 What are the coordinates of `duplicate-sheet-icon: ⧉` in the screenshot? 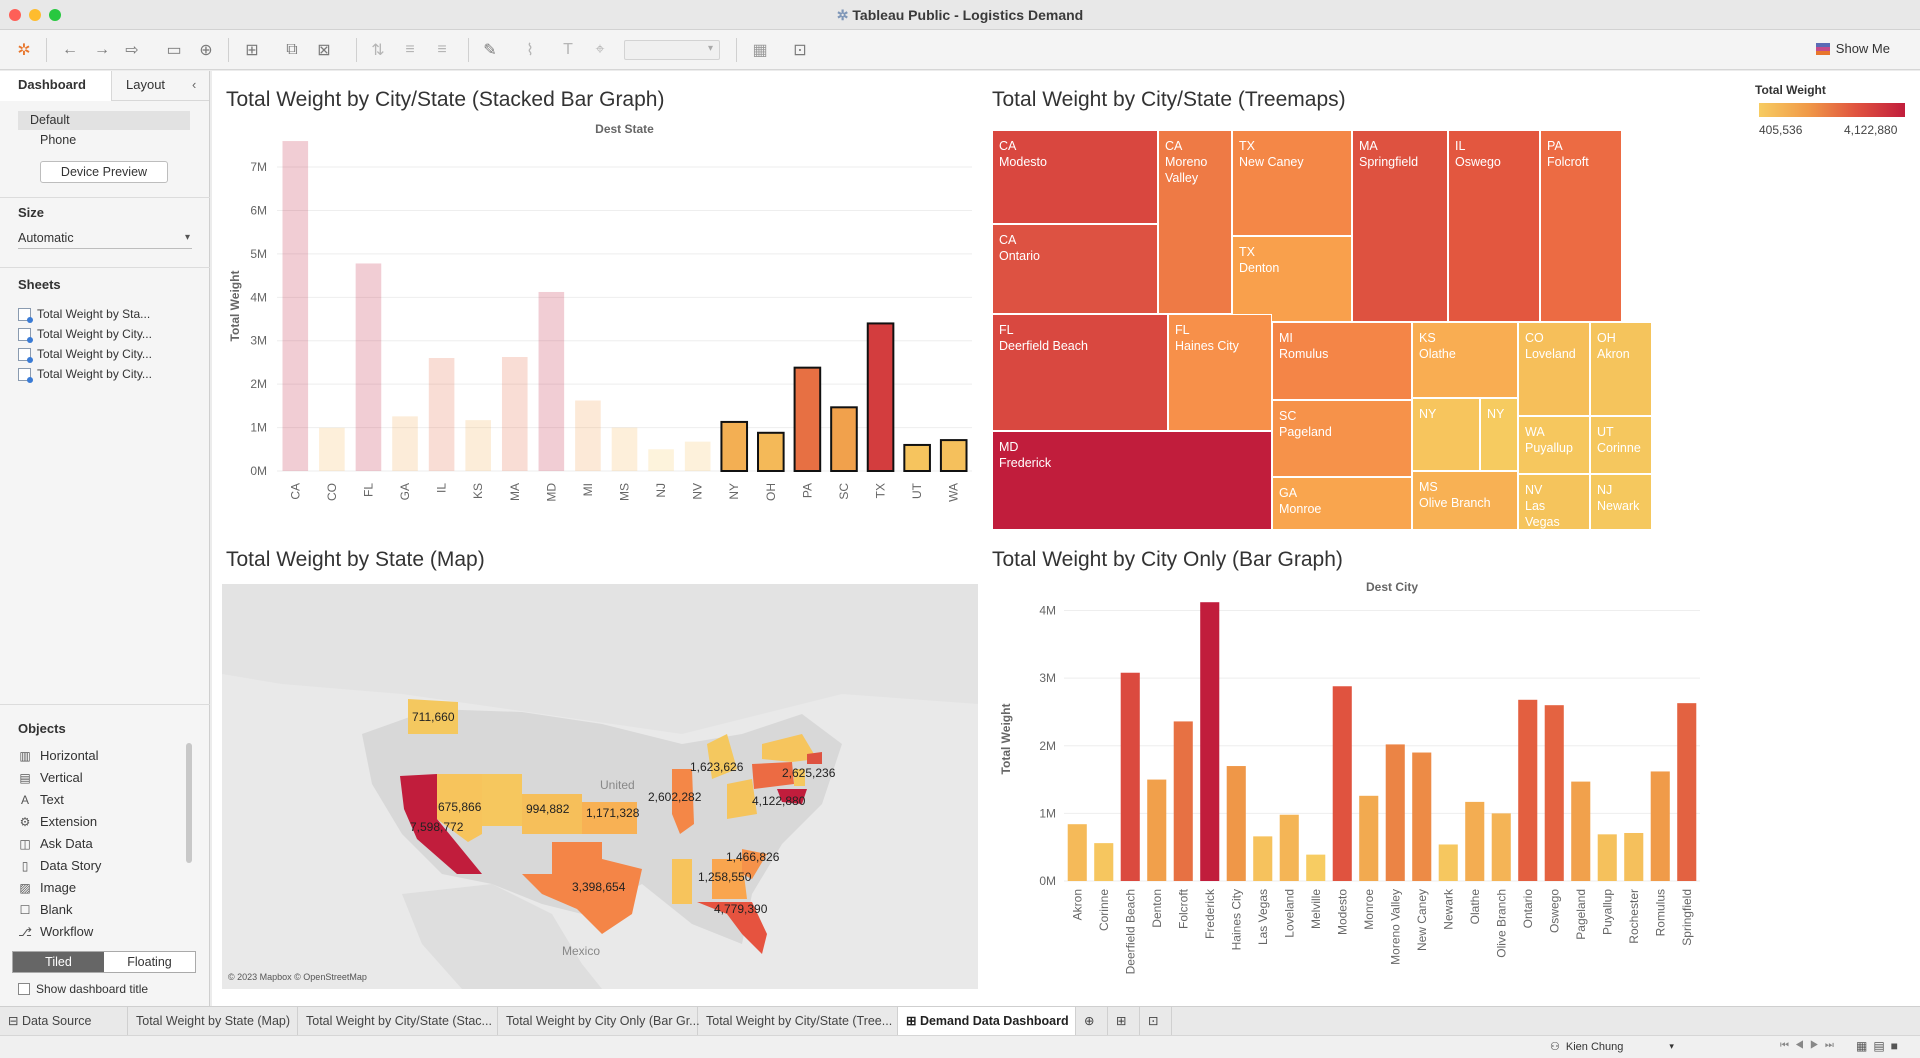 It's located at (292, 50).